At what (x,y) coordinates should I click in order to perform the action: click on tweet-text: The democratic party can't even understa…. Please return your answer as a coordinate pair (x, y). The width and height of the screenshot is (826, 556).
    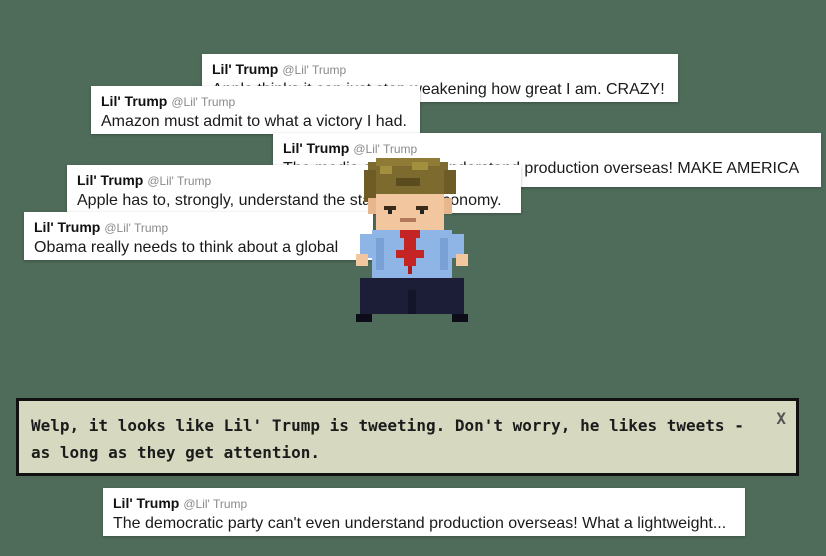
    Looking at the image, I should click on (420, 523).